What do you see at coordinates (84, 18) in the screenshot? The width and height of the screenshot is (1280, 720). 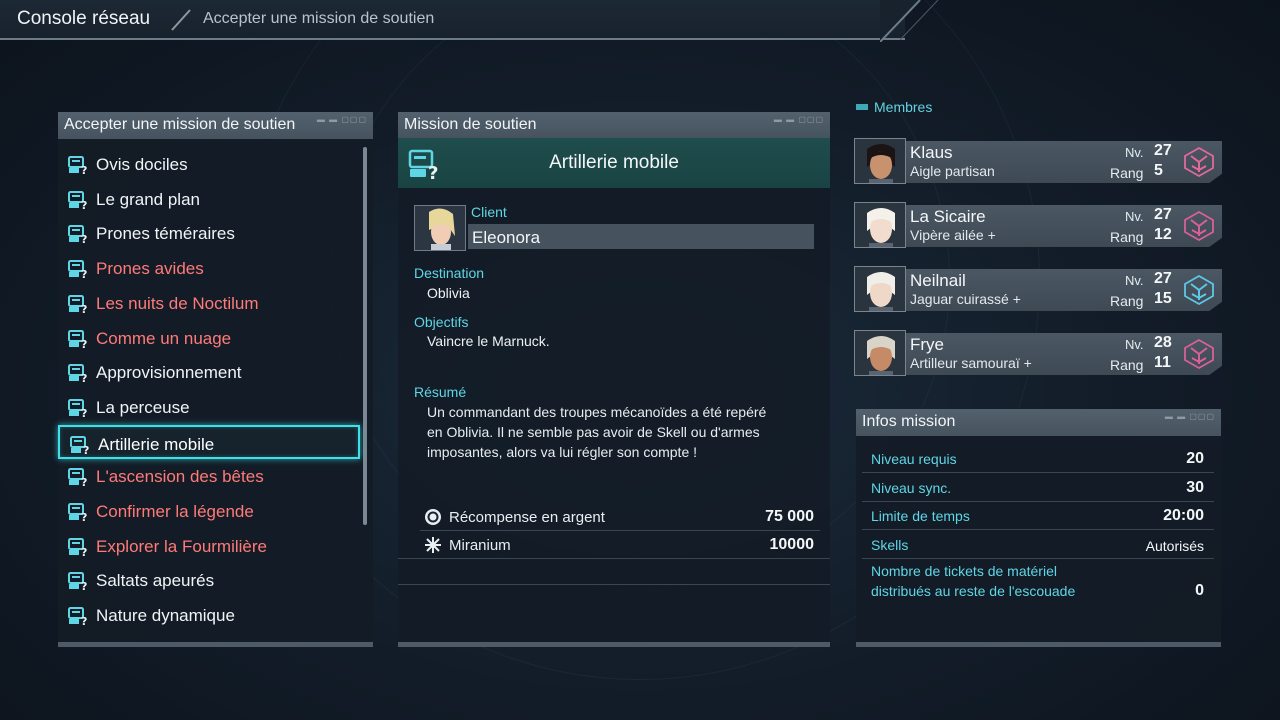 I see `page-title: Console réseau` at bounding box center [84, 18].